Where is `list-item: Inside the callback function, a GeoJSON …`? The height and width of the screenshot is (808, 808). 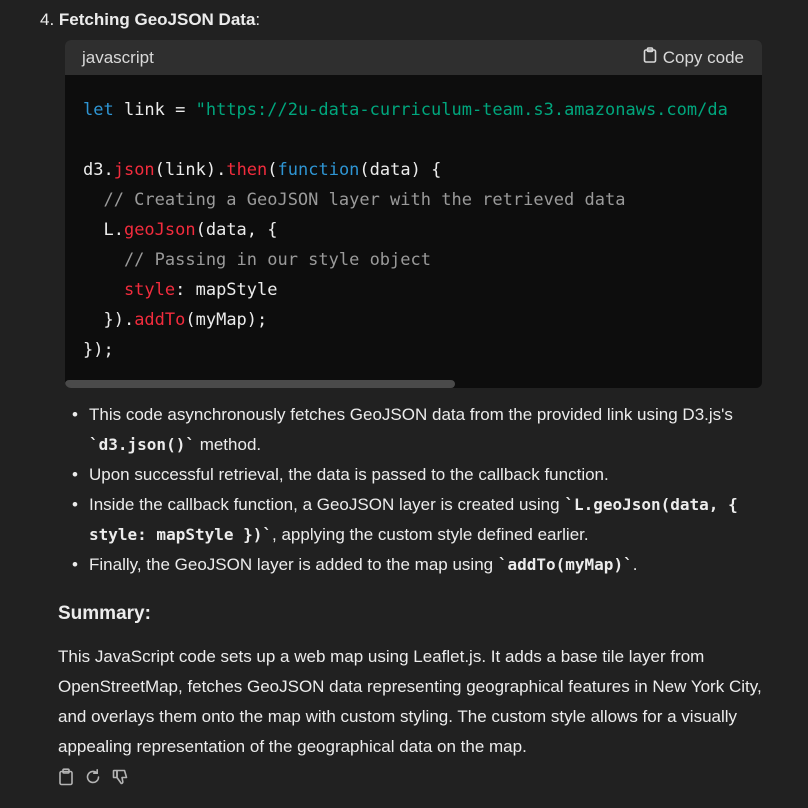
list-item: Inside the callback function, a GeoJSON … is located at coordinates (418, 520).